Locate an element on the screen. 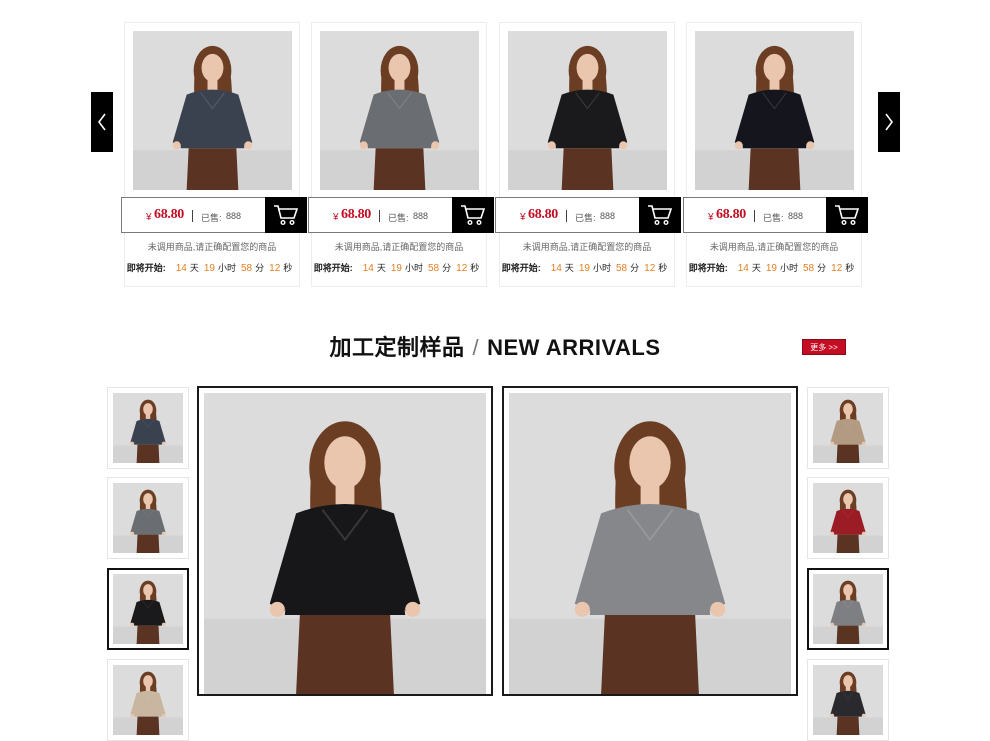 This screenshot has width=990, height=741. main-product-left is located at coordinates (345, 541).